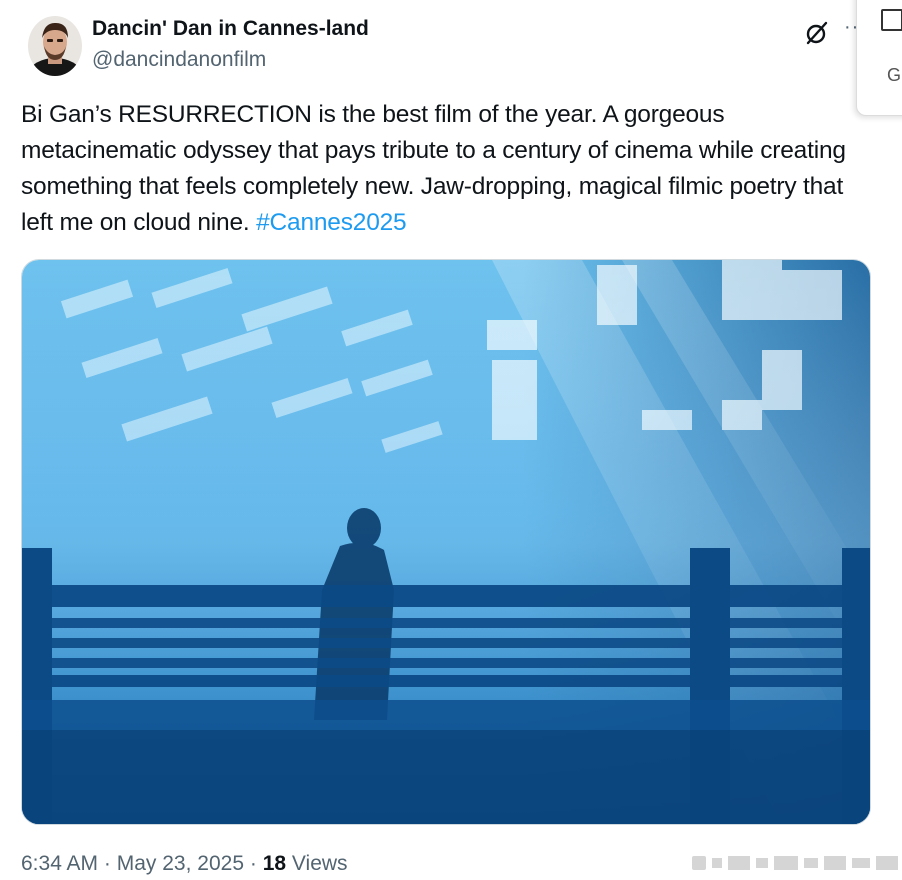 This screenshot has height=880, width=902. What do you see at coordinates (274, 863) in the screenshot?
I see `views-count: 18` at bounding box center [274, 863].